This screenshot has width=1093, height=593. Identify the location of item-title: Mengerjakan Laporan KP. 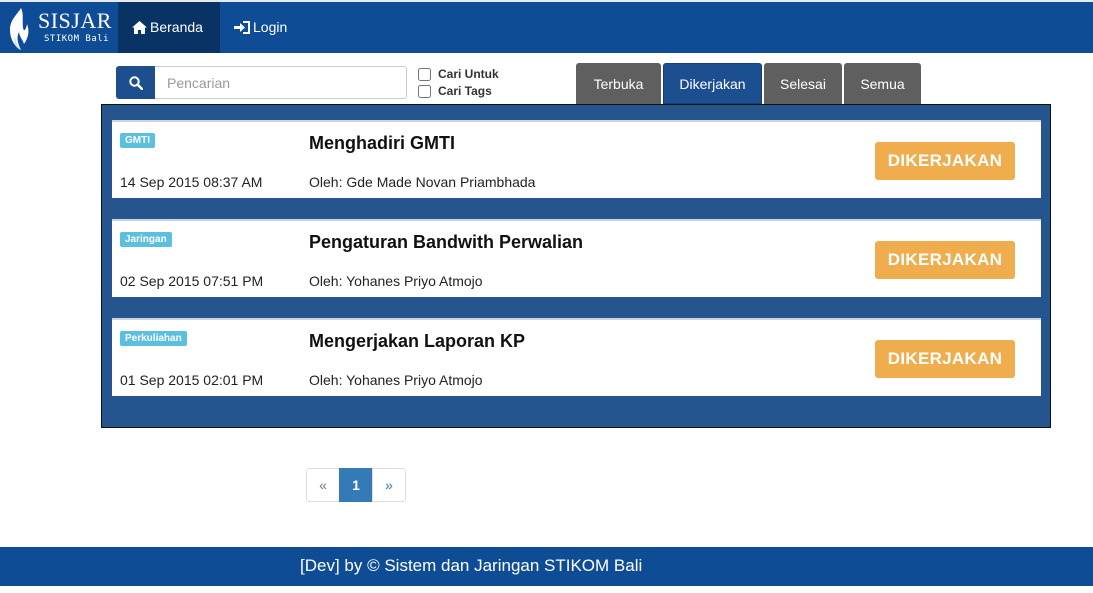
(417, 341).